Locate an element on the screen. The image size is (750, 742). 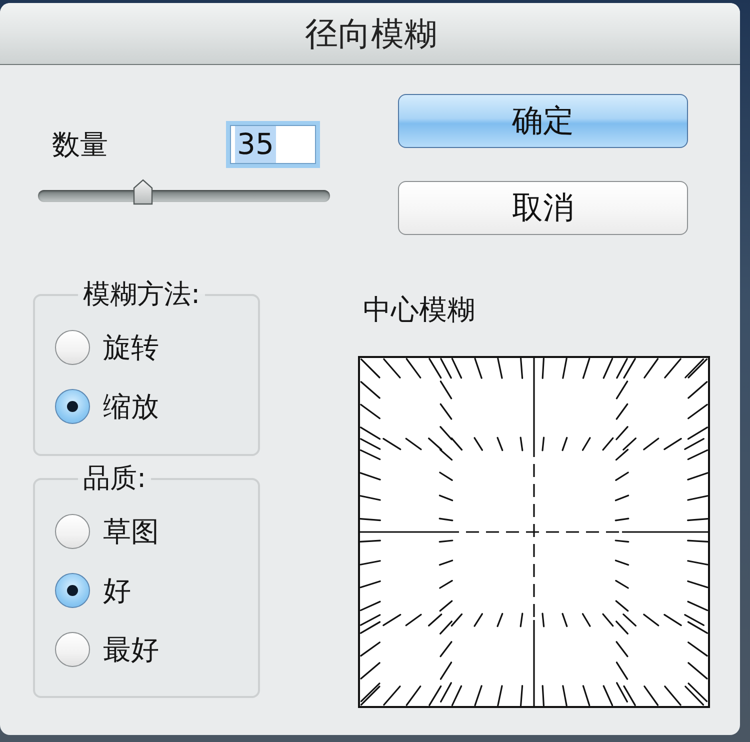
option-label: 旋转 is located at coordinates (131, 347).